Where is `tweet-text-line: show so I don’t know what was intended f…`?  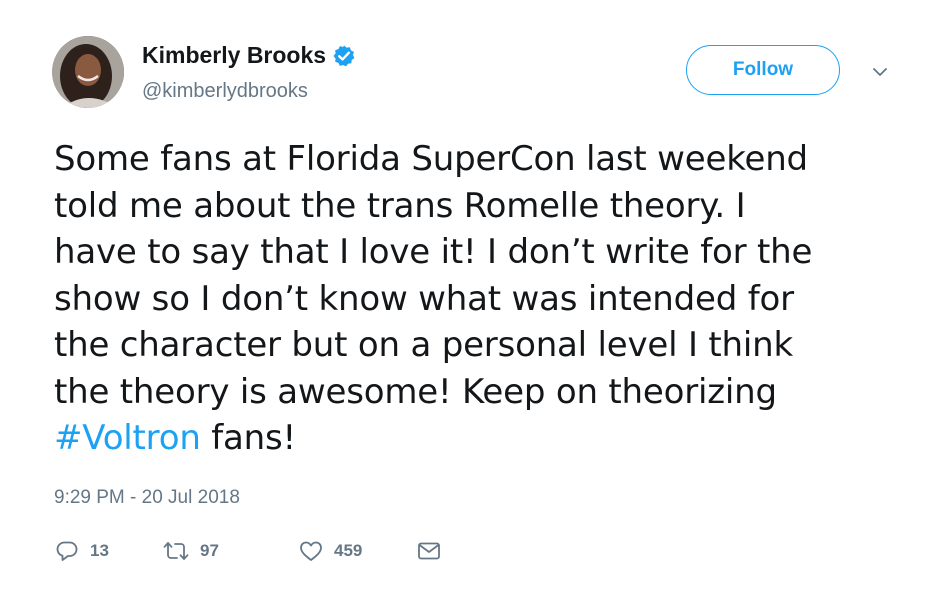
tweet-text-line: show so I don’t know what was intended f… is located at coordinates (424, 298).